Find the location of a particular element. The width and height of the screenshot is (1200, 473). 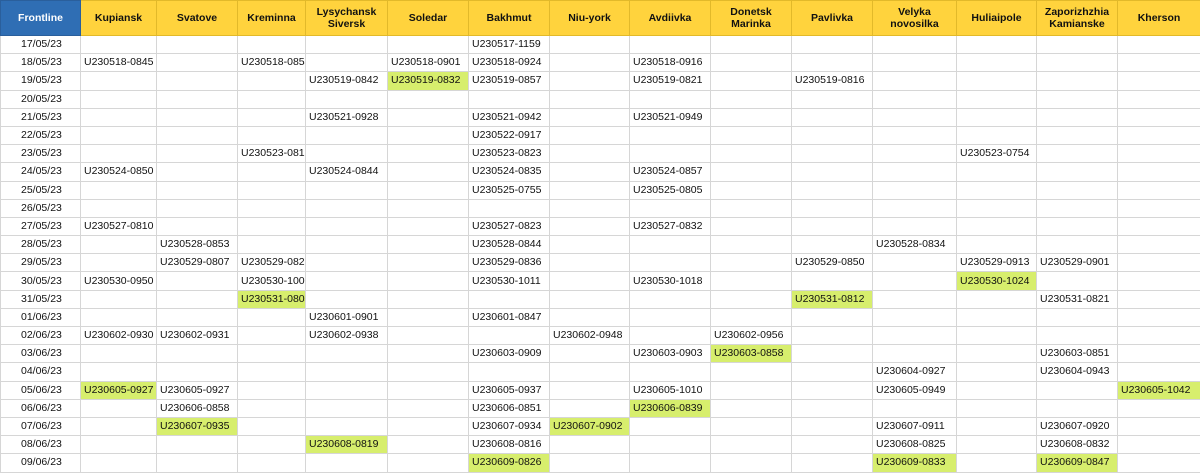

cell-soledar: U230518-0901 is located at coordinates (428, 63).